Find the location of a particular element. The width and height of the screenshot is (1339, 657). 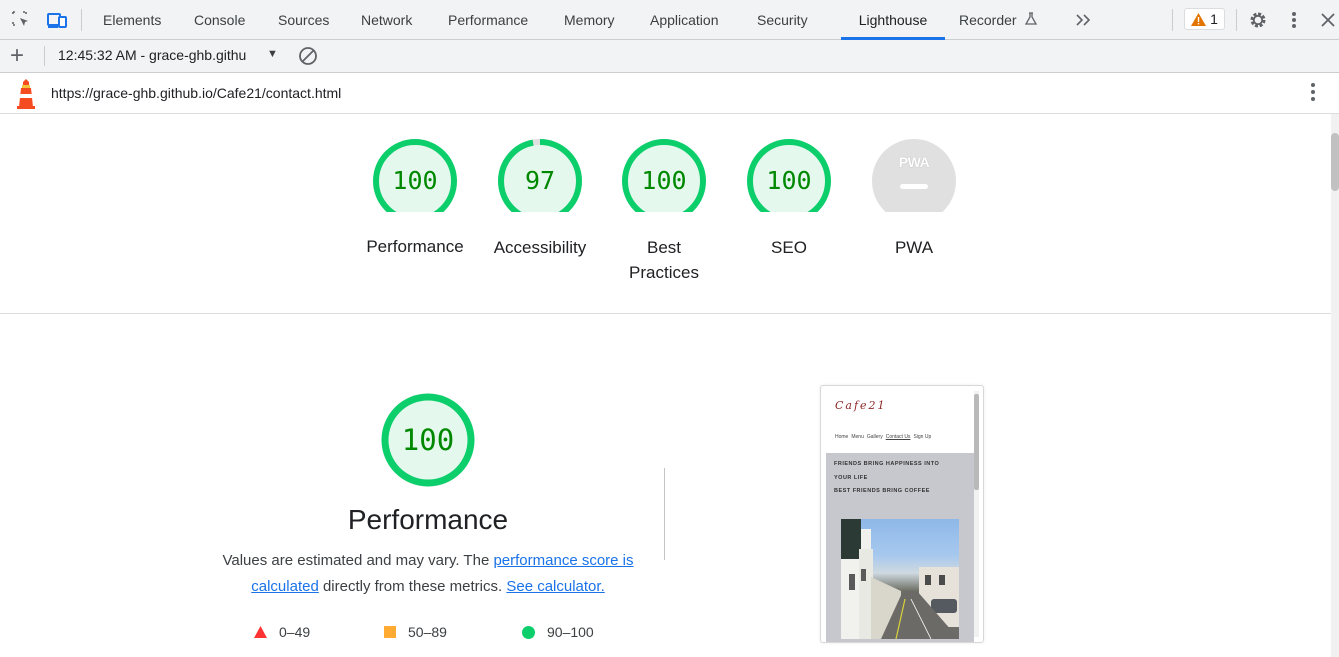

tab-performance: Performance is located at coordinates (488, 19).